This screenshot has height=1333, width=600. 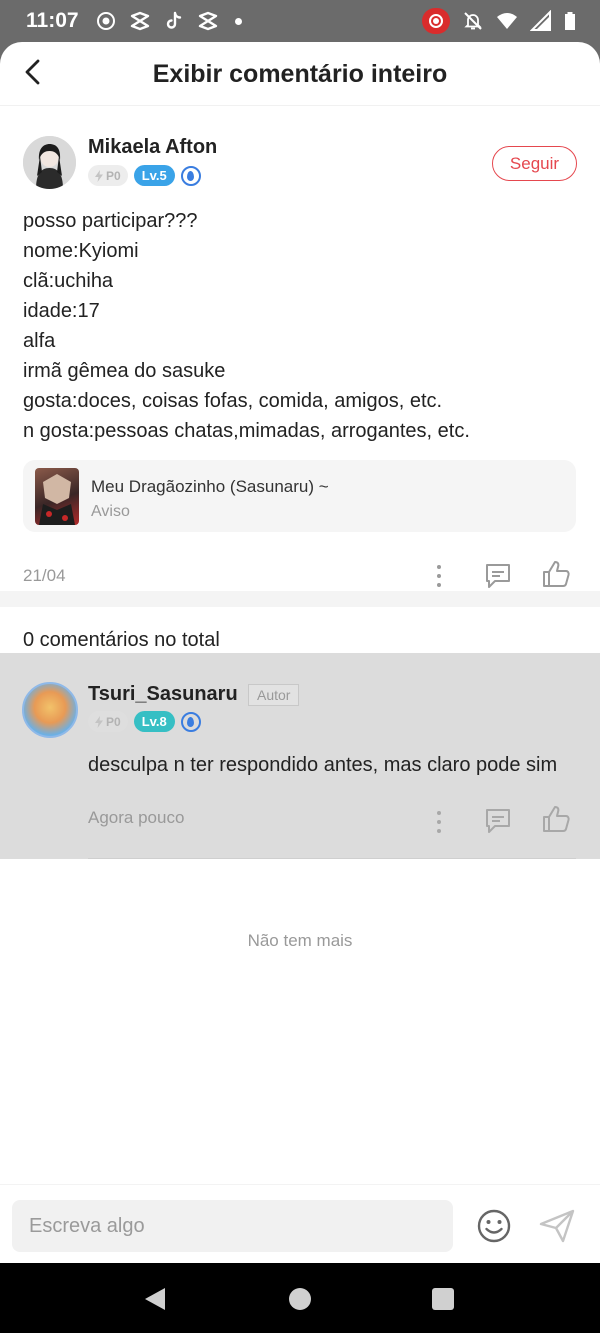 I want to click on referenced-post-card: Meu Dragãozinho (Sasunaru) ~ Aviso, so click(x=299, y=496).